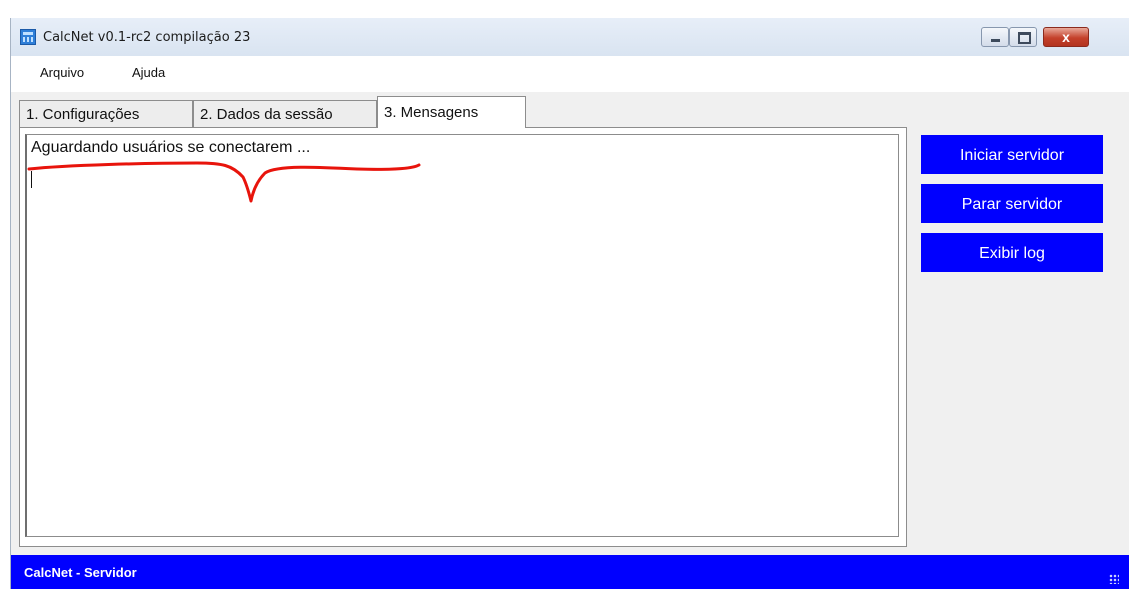  I want to click on tab-configuracoes: 1. Configurações, so click(106, 114).